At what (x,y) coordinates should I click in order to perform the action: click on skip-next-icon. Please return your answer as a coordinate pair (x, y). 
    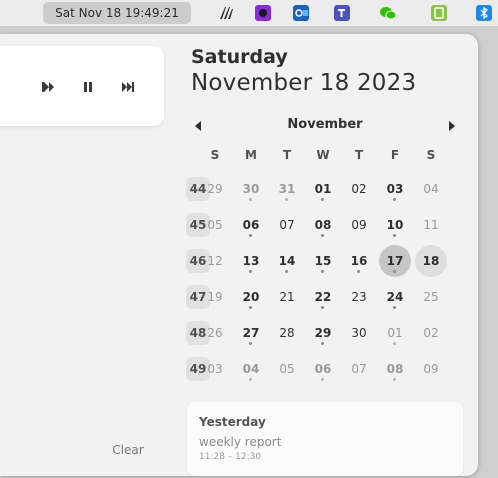
    Looking at the image, I should click on (128, 87).